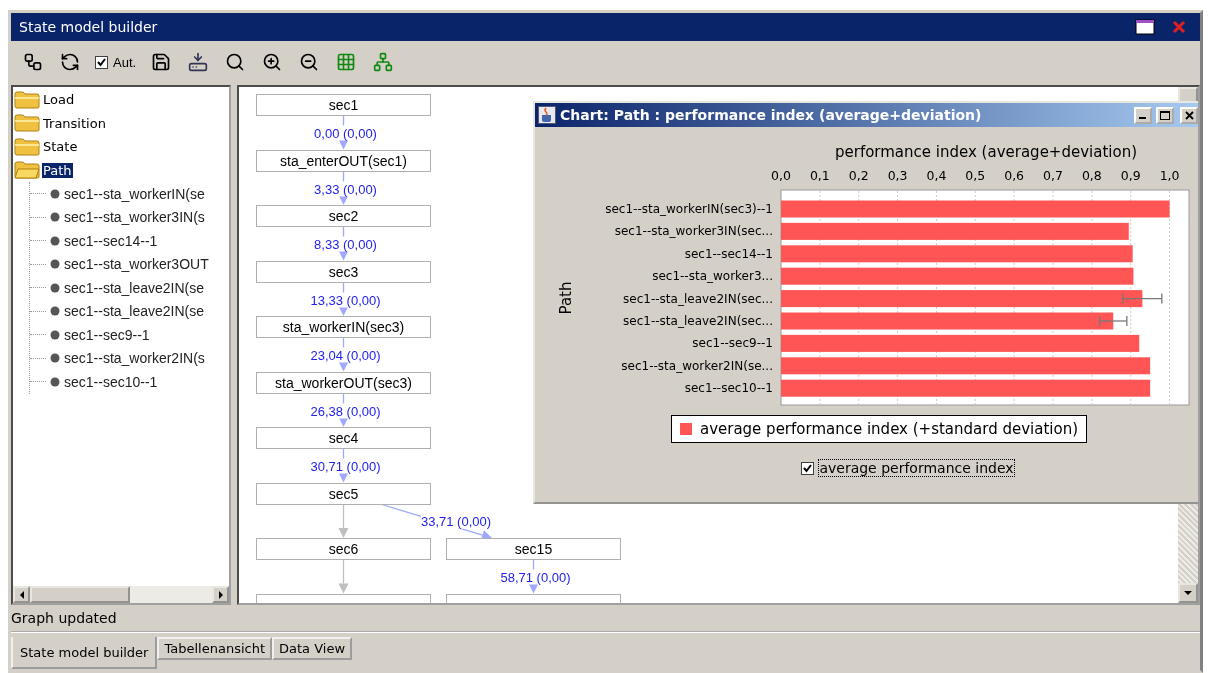  I want to click on tick-label: 0,0, so click(781, 175).